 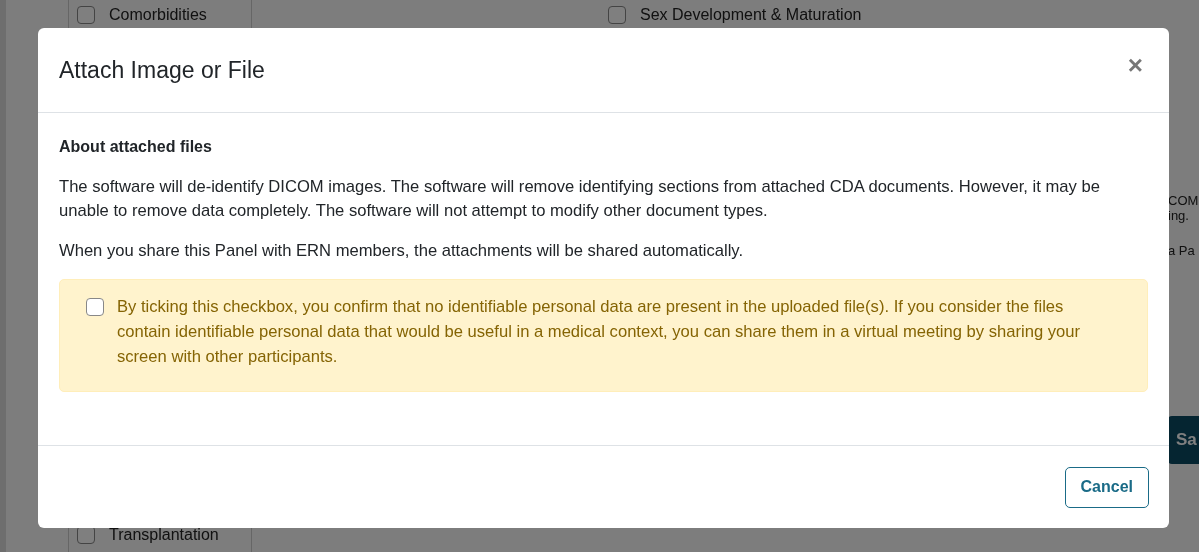 What do you see at coordinates (164, 535) in the screenshot?
I see `checkbox-label: Transplantation` at bounding box center [164, 535].